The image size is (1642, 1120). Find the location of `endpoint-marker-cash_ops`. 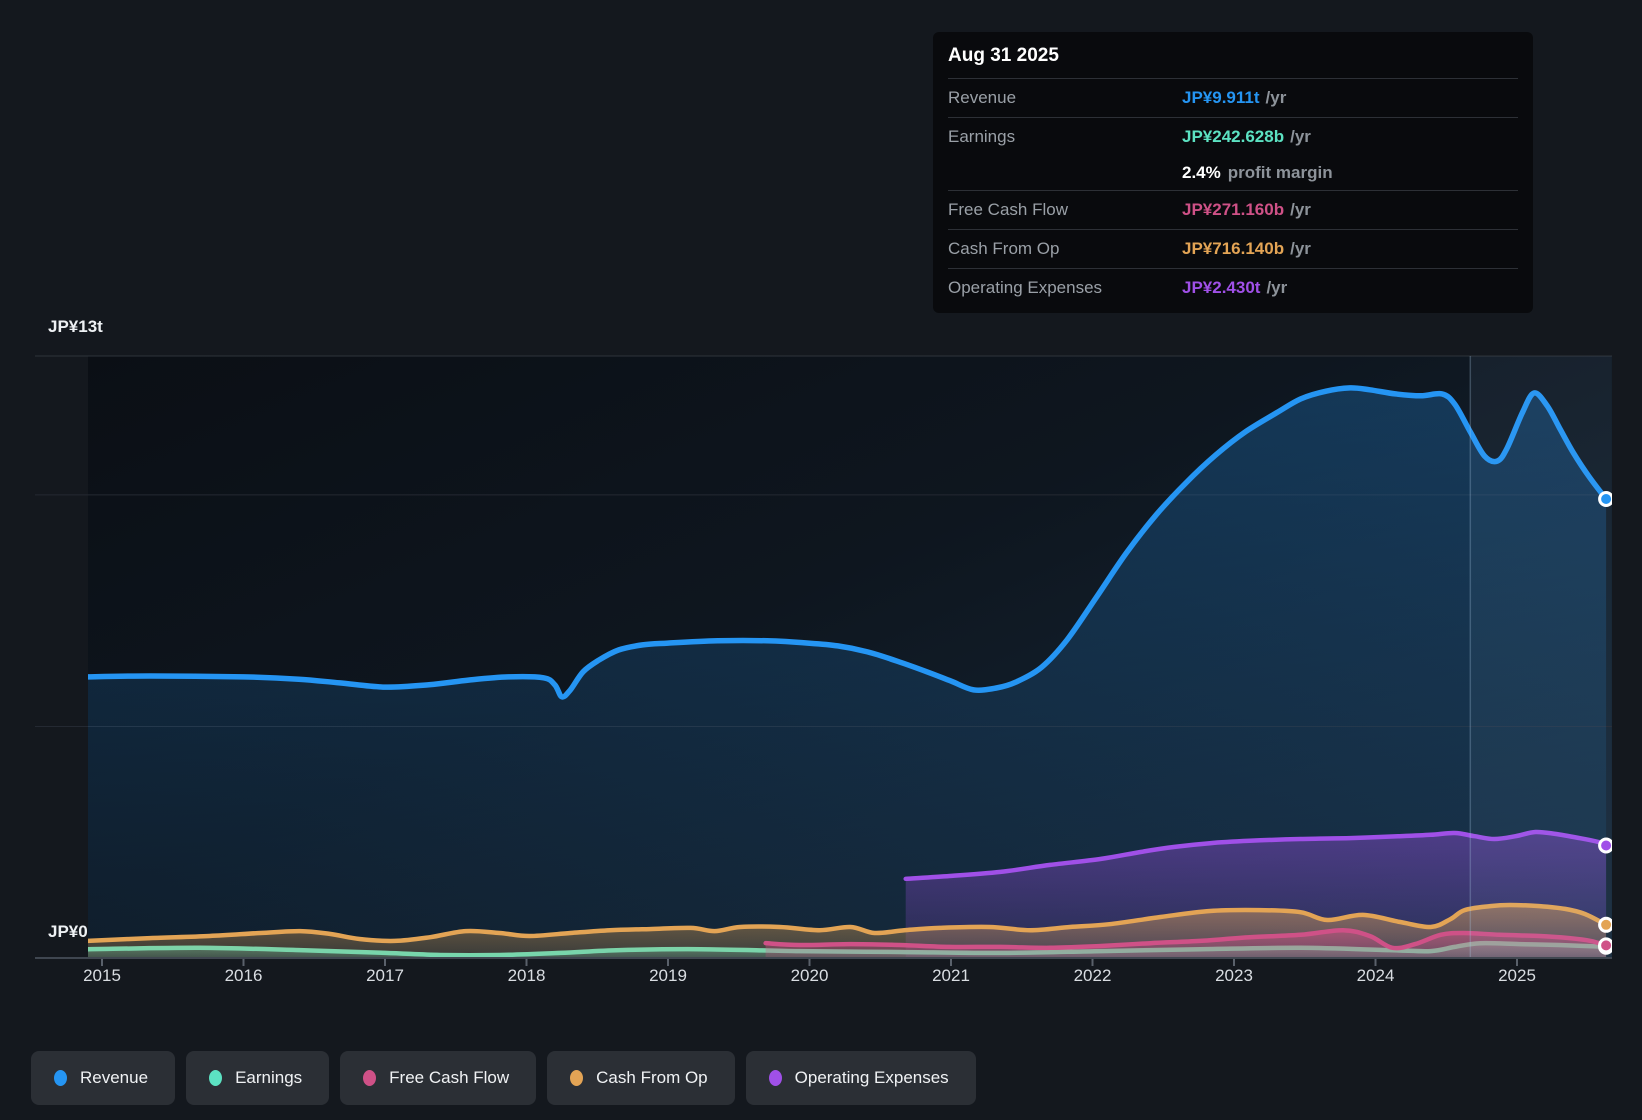

endpoint-marker-cash_ops is located at coordinates (1605, 924).